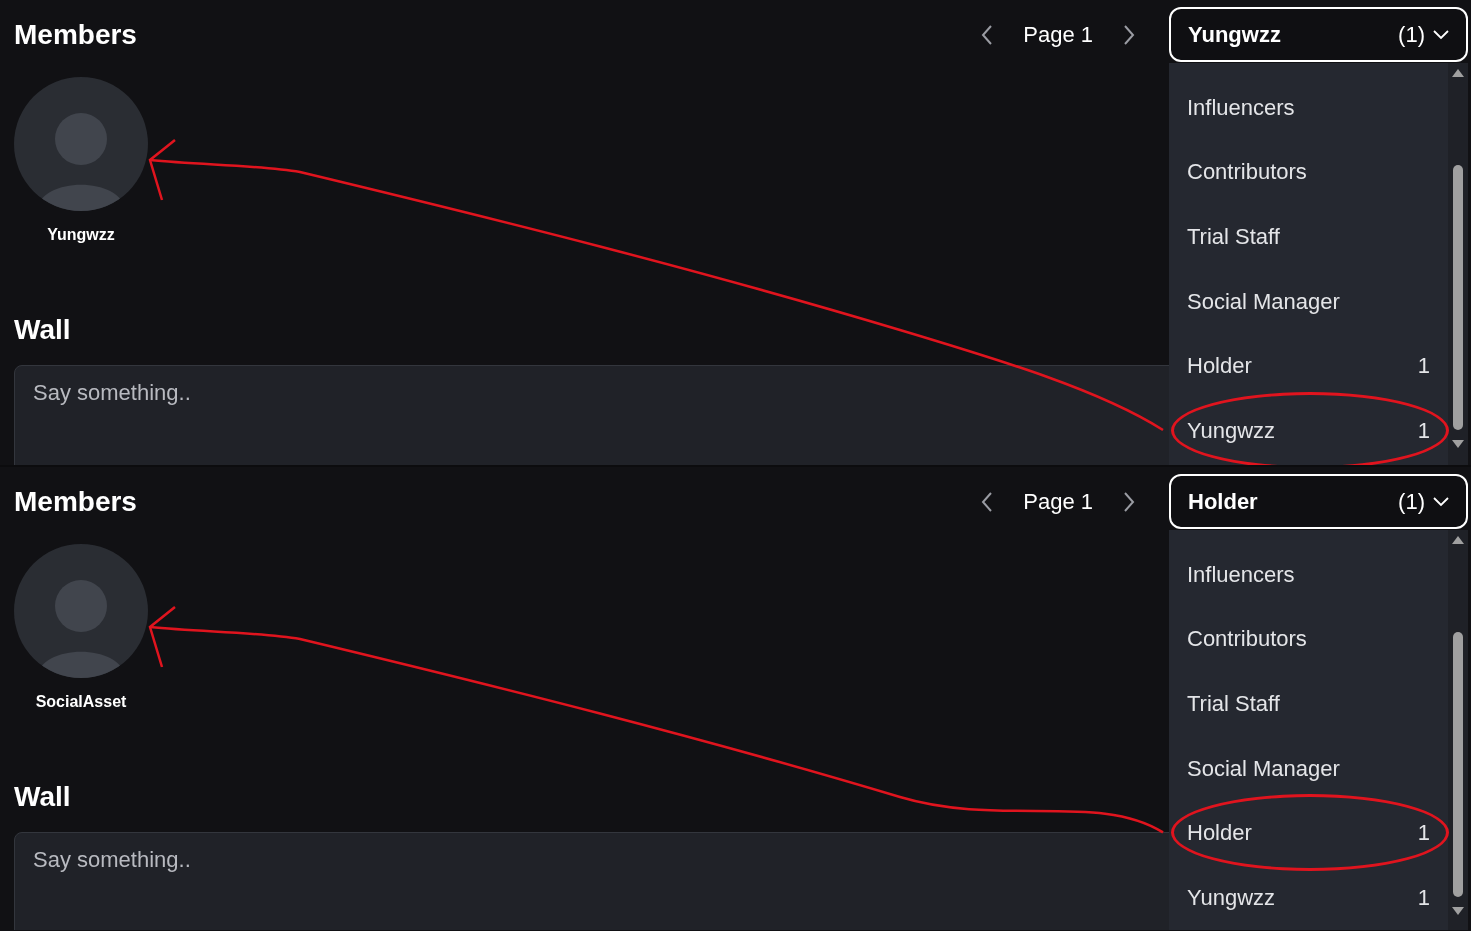  I want to click on member-name: SocialAsset, so click(81, 702).